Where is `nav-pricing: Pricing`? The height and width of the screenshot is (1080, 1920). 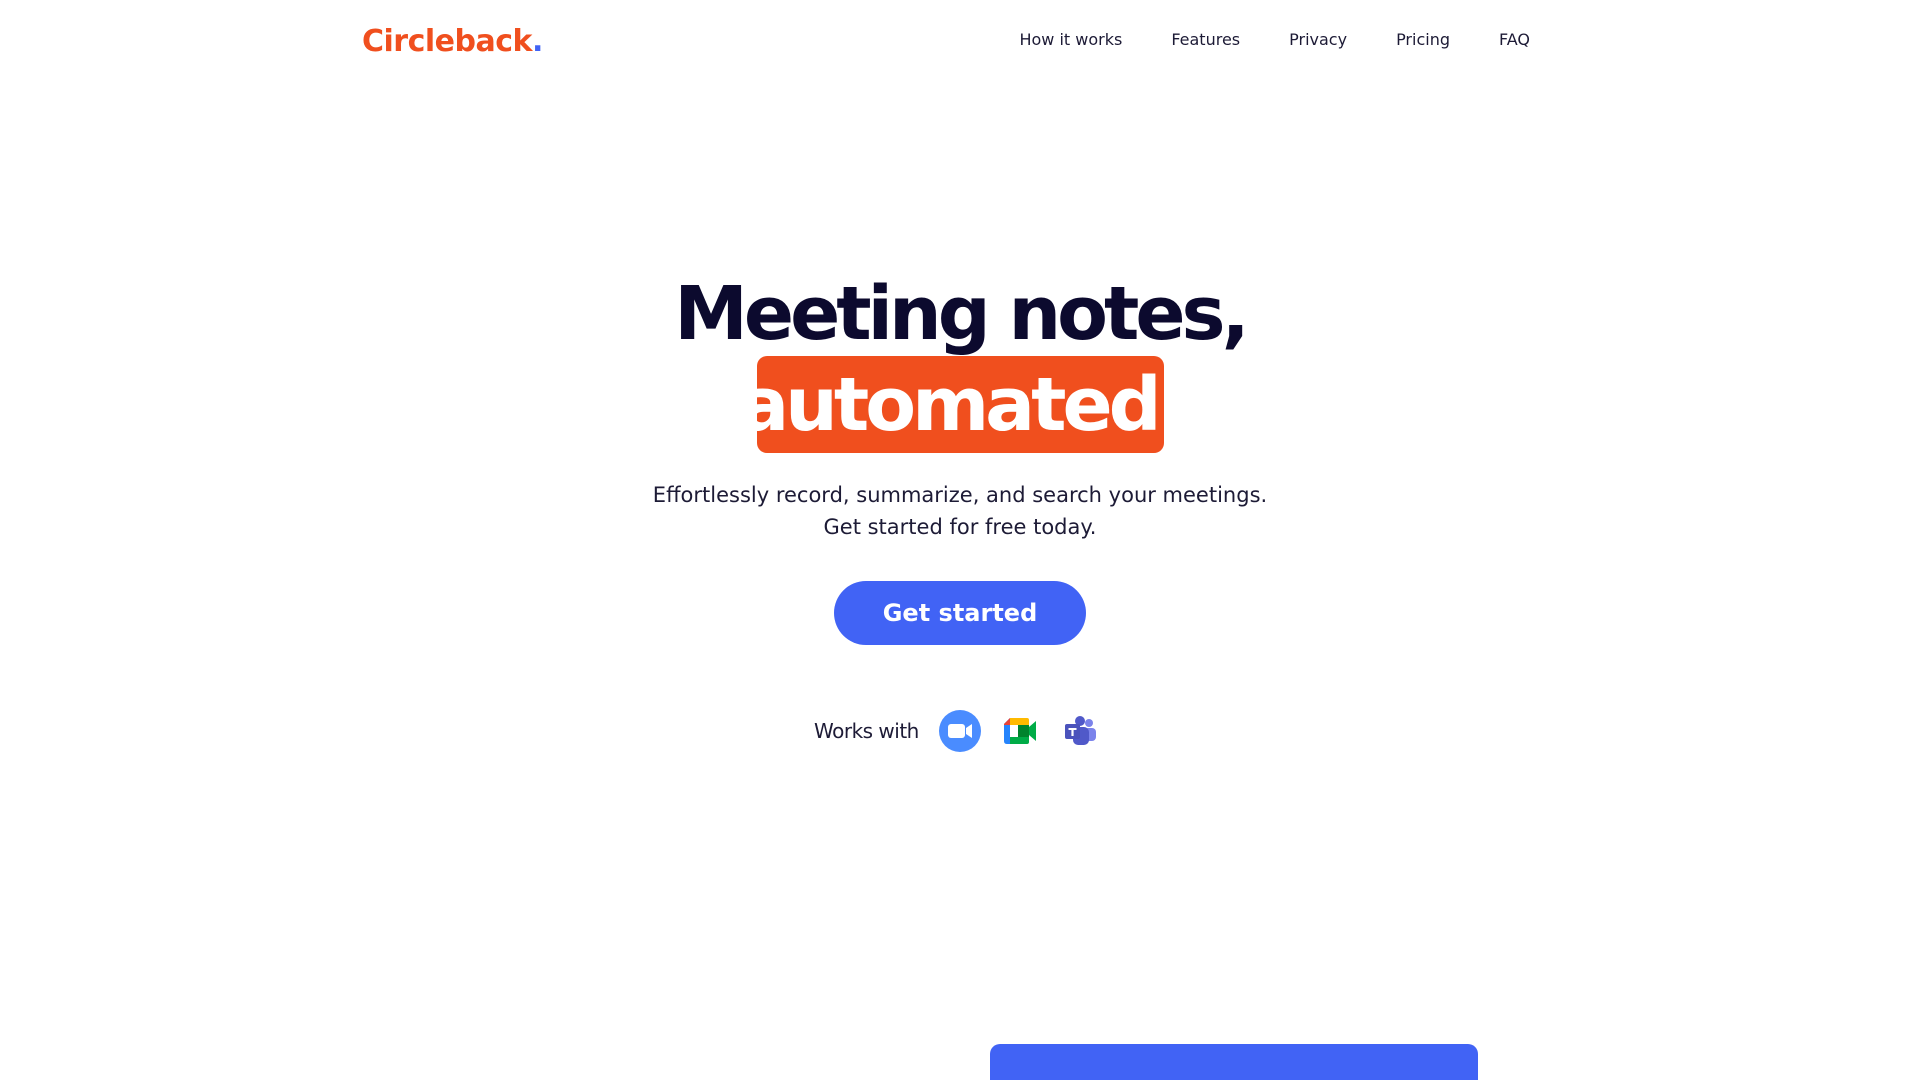 nav-pricing: Pricing is located at coordinates (1423, 40).